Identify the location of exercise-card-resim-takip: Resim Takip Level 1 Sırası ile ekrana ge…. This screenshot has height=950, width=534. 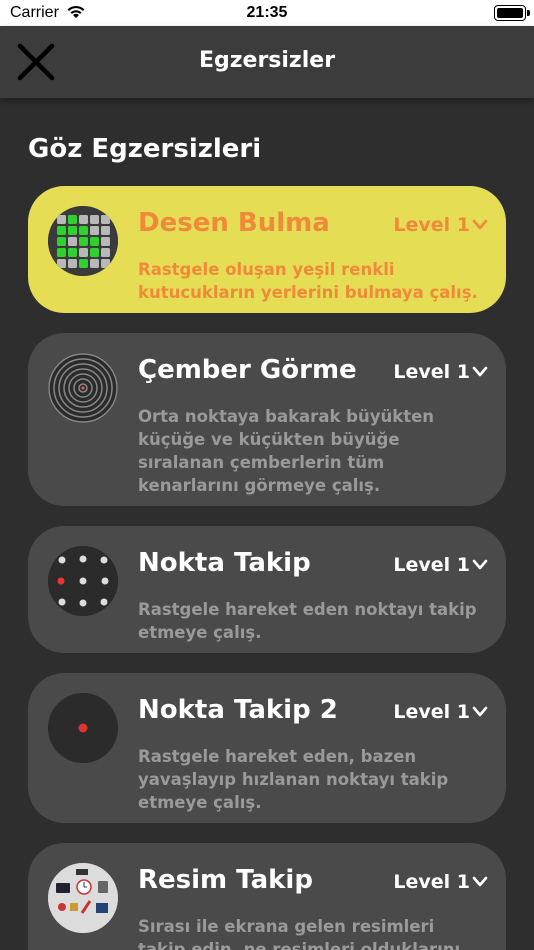
(267, 896).